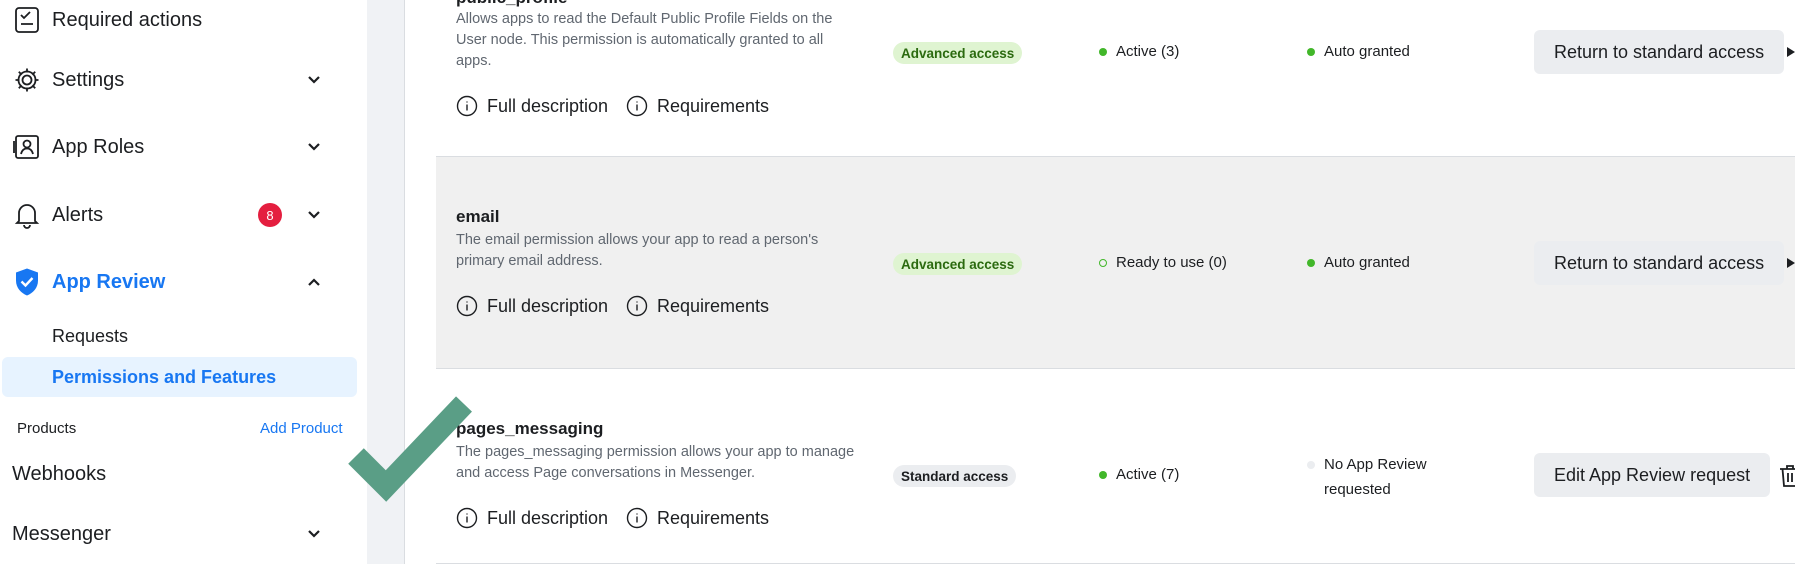 Image resolution: width=1795 pixels, height=564 pixels. I want to click on permission-title: pages_messaging, so click(530, 428).